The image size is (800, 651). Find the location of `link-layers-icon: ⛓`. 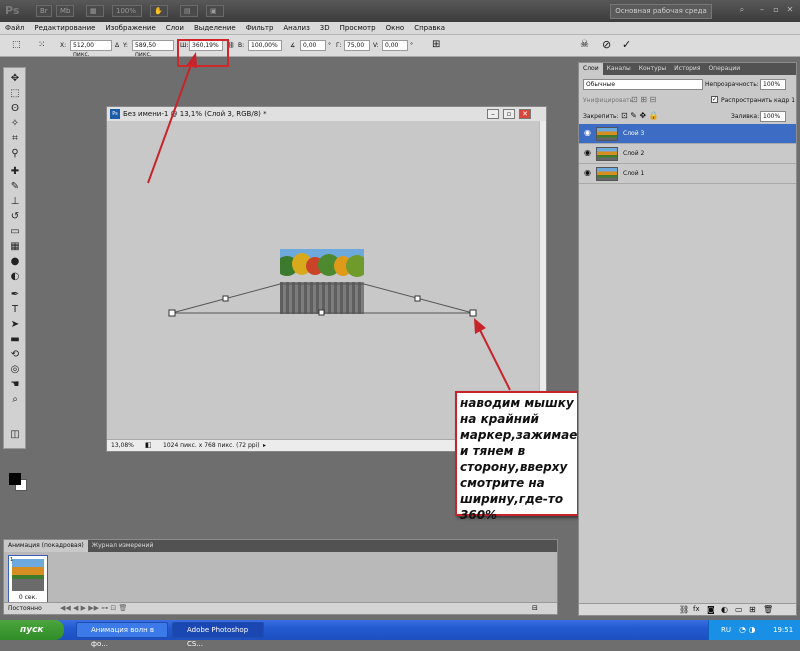

link-layers-icon: ⛓ is located at coordinates (684, 609).